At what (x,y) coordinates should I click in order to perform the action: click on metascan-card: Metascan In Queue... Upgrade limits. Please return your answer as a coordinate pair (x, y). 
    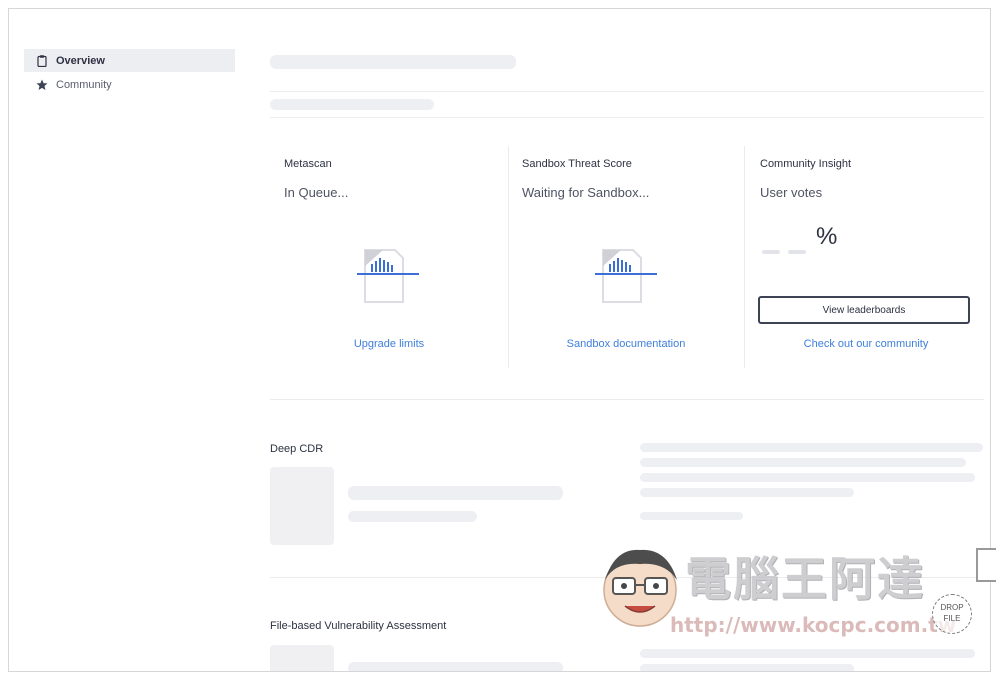
    Looking at the image, I should click on (389, 257).